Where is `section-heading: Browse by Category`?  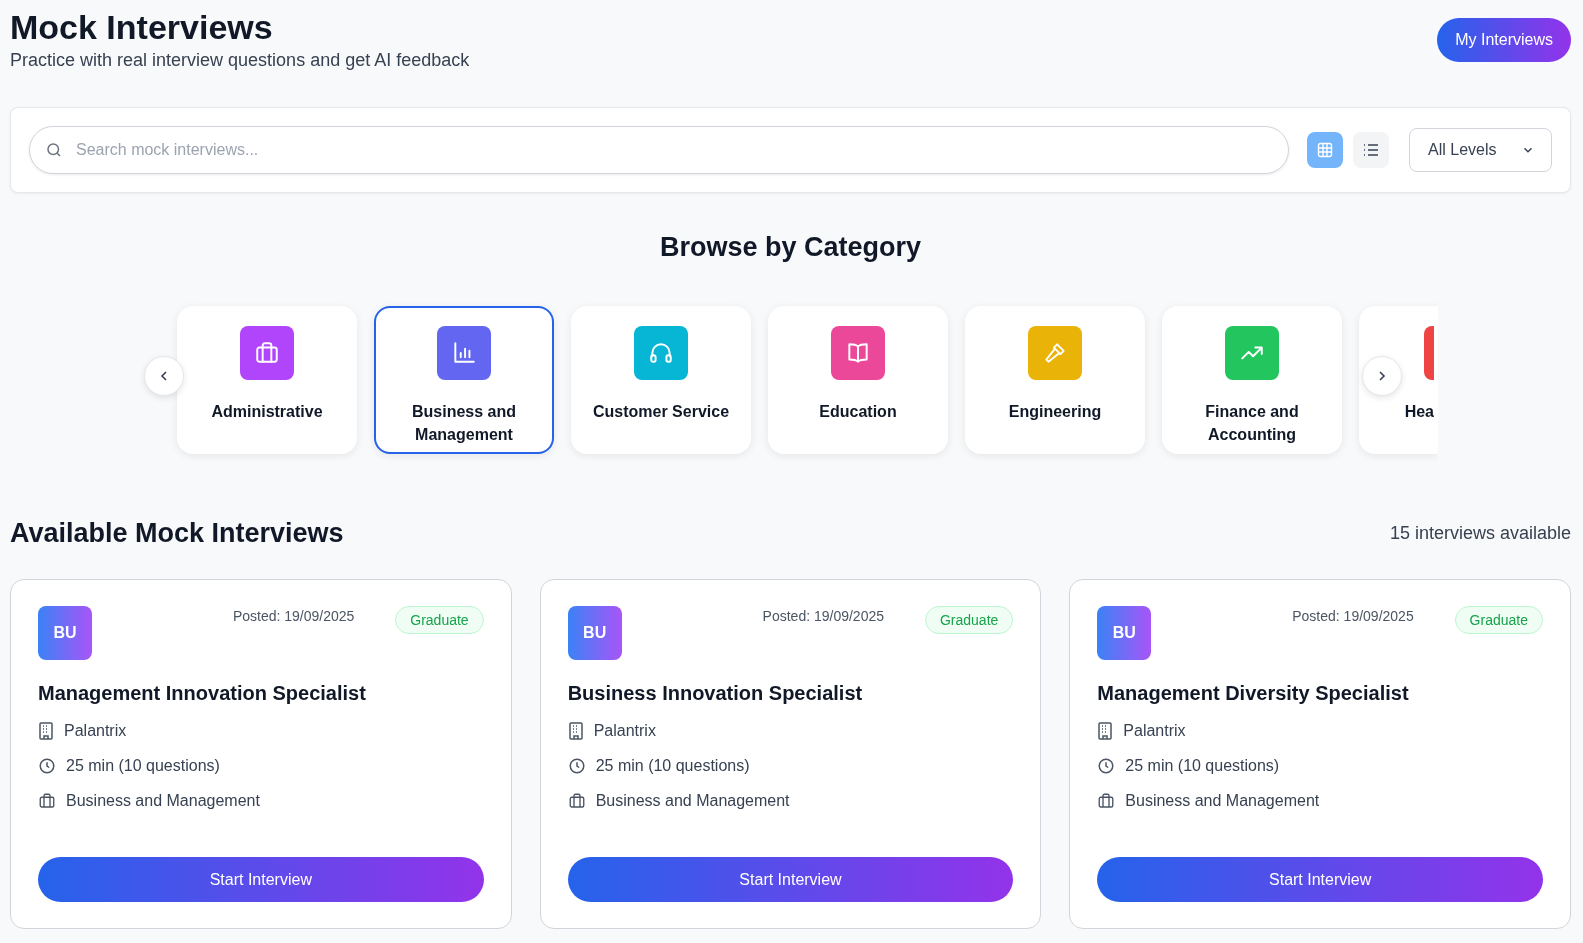
section-heading: Browse by Category is located at coordinates (790, 247).